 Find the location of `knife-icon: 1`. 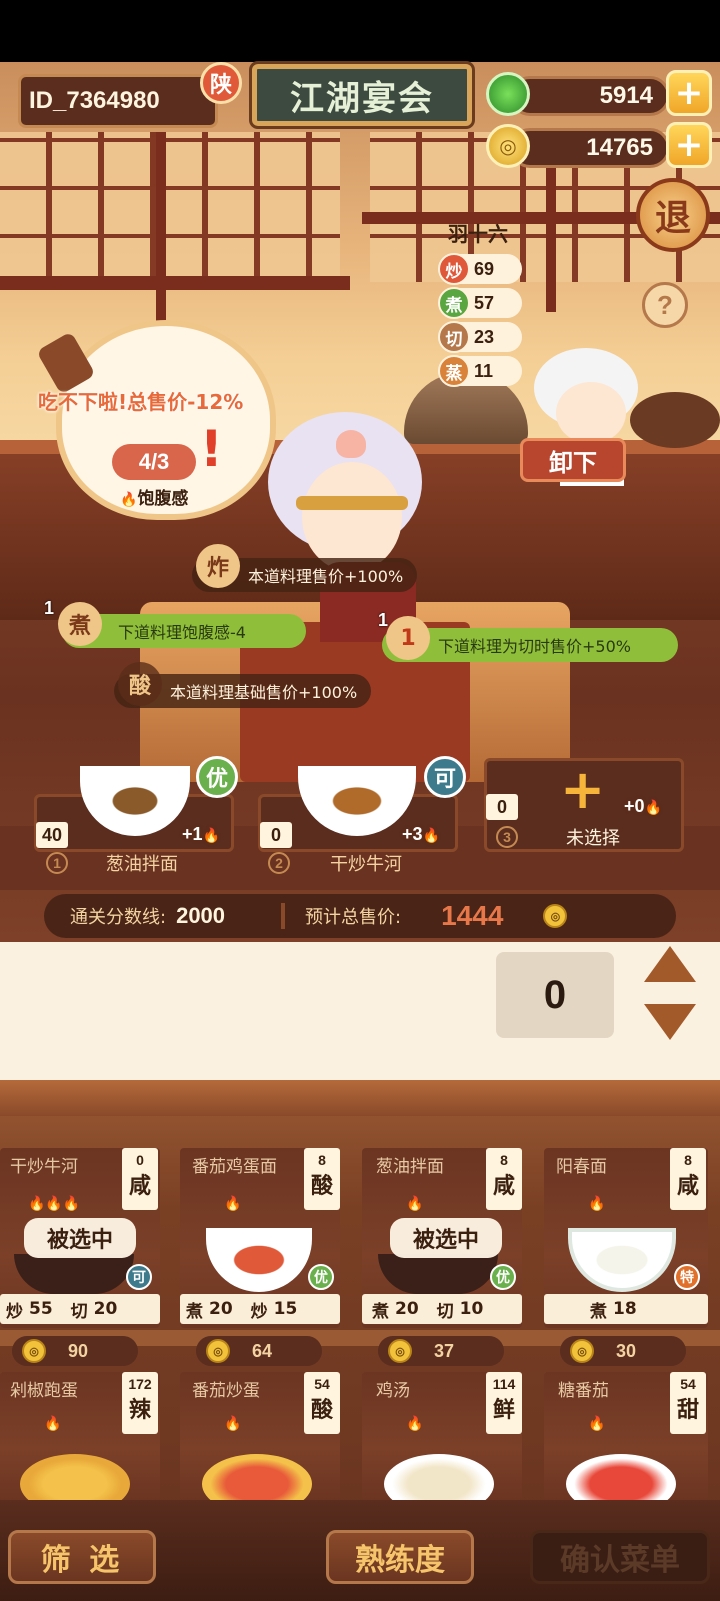

knife-icon: 1 is located at coordinates (408, 638).